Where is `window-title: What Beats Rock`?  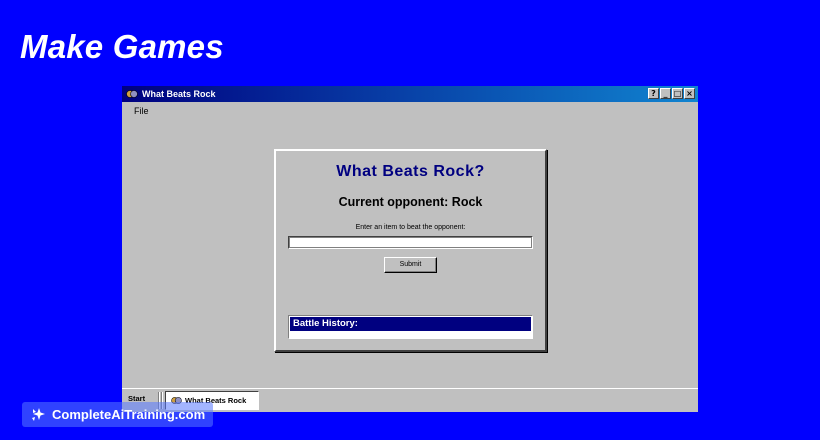 window-title: What Beats Rock is located at coordinates (179, 94).